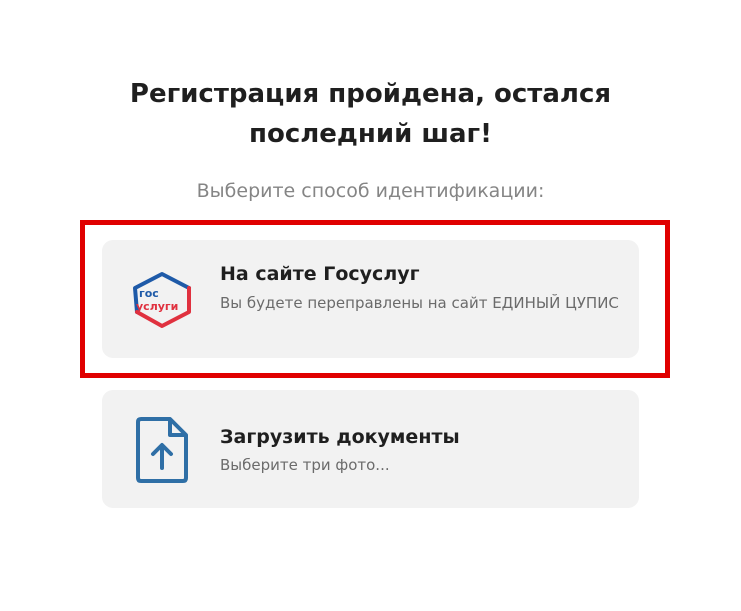  What do you see at coordinates (320, 274) in the screenshot?
I see `option-gosuslugi-title: На сайте Госуслуг` at bounding box center [320, 274].